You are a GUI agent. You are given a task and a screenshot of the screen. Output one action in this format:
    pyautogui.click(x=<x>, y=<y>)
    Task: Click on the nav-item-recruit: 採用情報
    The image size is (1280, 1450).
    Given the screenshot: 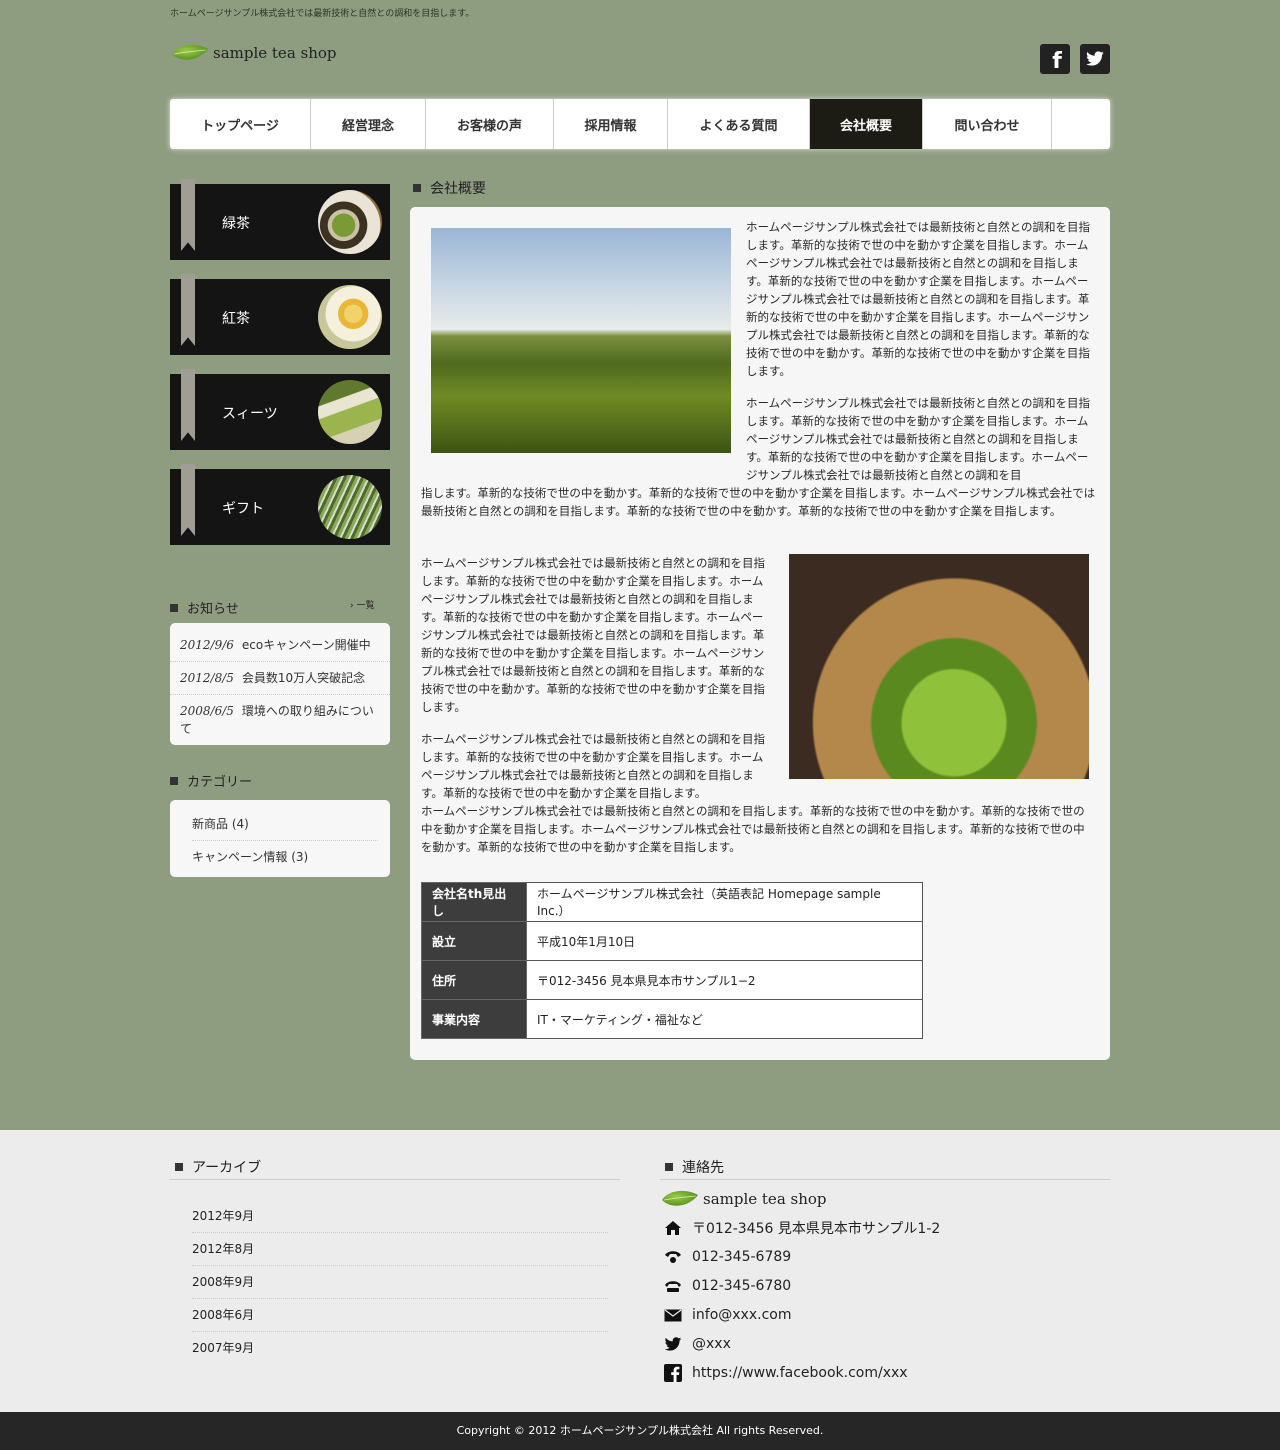 What is the action you would take?
    pyautogui.click(x=611, y=124)
    